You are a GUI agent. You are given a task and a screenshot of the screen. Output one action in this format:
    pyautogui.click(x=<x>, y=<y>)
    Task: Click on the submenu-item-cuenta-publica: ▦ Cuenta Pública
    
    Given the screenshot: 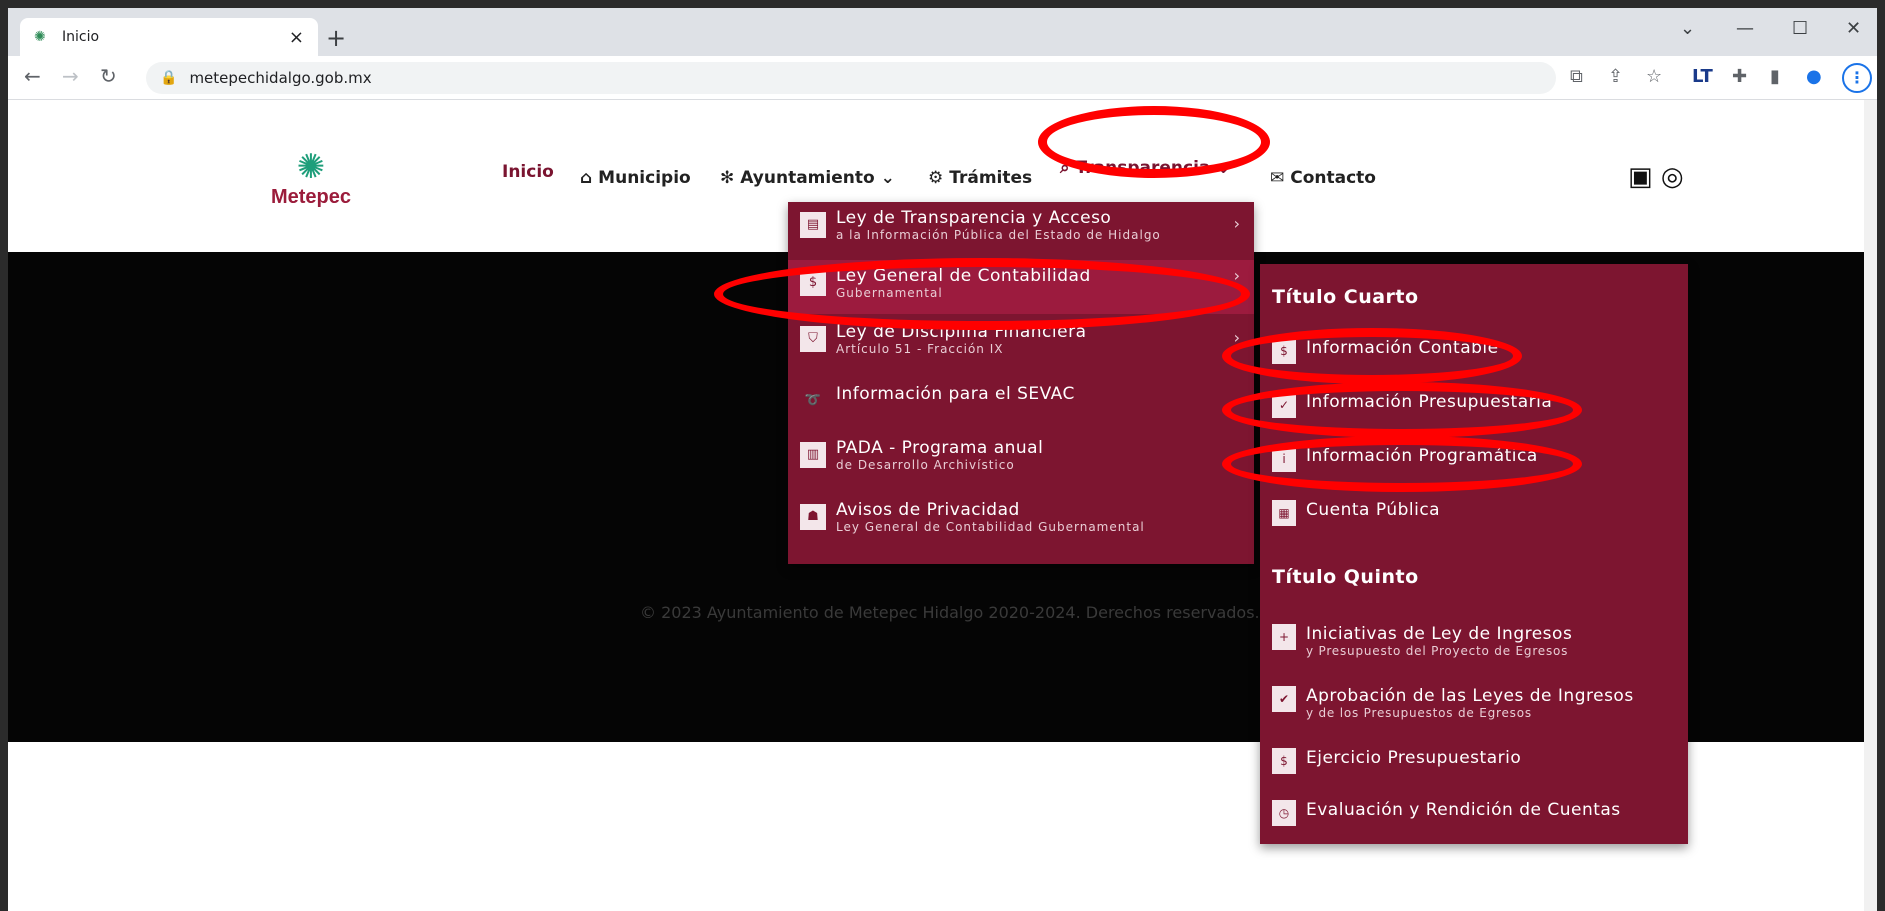 What is the action you would take?
    pyautogui.click(x=1356, y=513)
    